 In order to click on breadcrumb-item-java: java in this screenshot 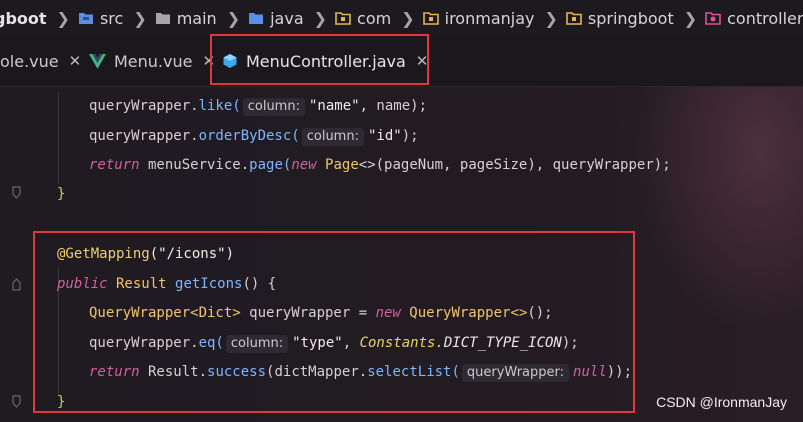, I will do `click(276, 18)`.